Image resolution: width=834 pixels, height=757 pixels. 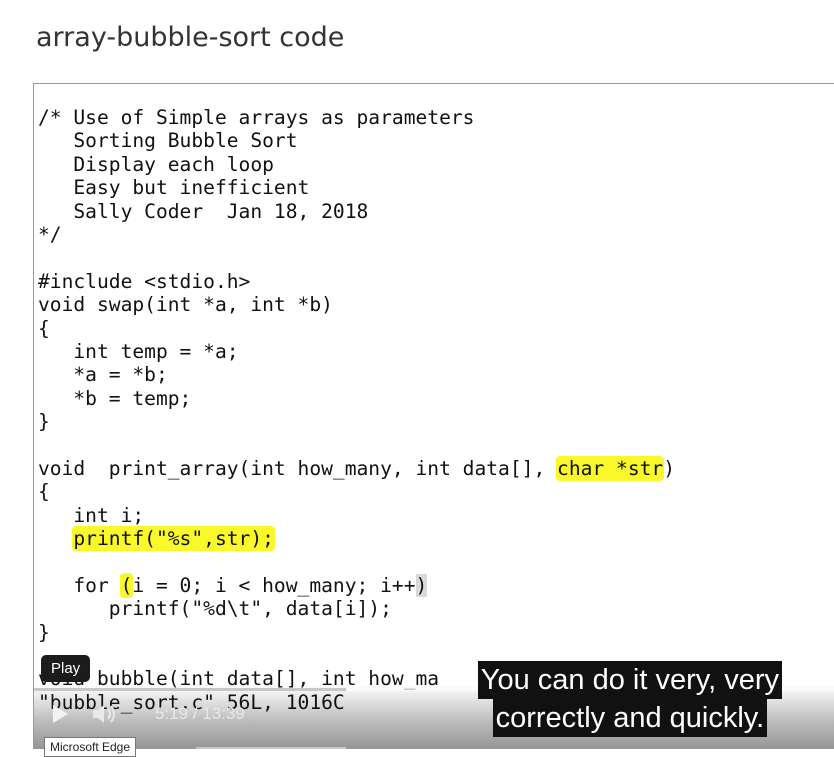 What do you see at coordinates (79, 585) in the screenshot?
I see `code-segment: for` at bounding box center [79, 585].